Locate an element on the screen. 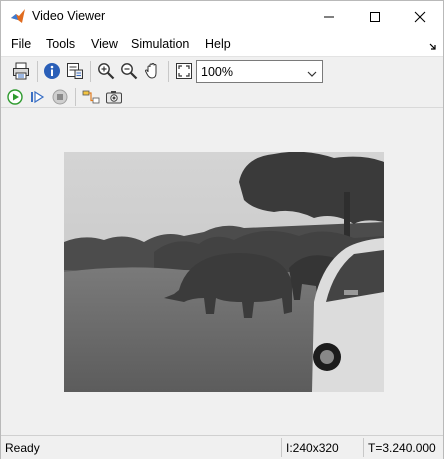  menu-view: View is located at coordinates (104, 44).